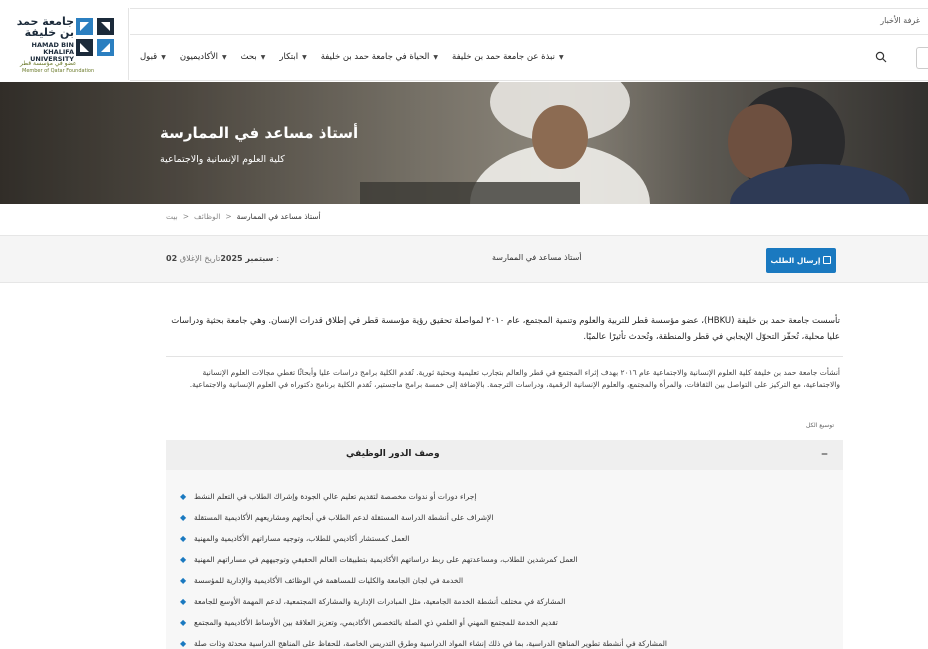  What do you see at coordinates (529, 21) in the screenshot?
I see `utility-bar: غرفة الأخبار` at bounding box center [529, 21].